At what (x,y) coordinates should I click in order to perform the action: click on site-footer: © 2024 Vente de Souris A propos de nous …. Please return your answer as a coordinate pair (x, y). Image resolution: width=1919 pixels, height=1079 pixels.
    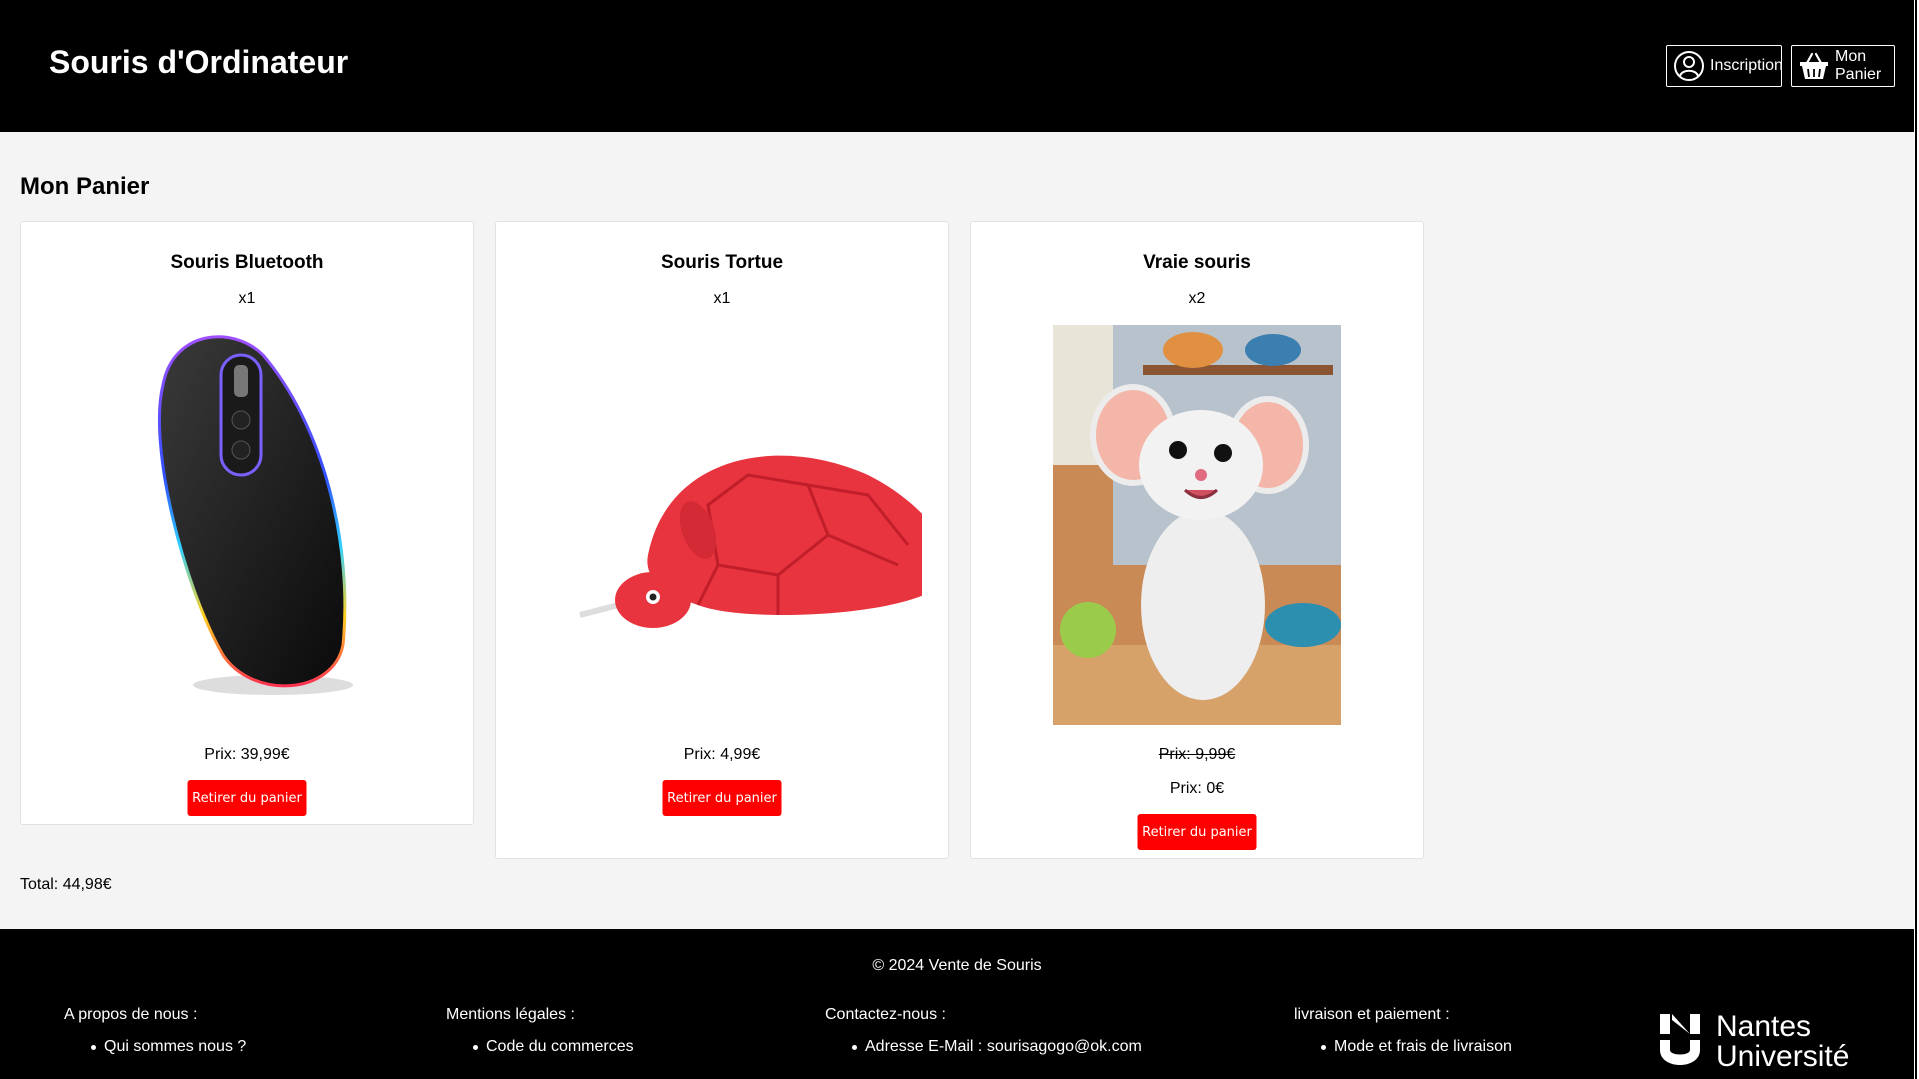
    Looking at the image, I should click on (957, 1004).